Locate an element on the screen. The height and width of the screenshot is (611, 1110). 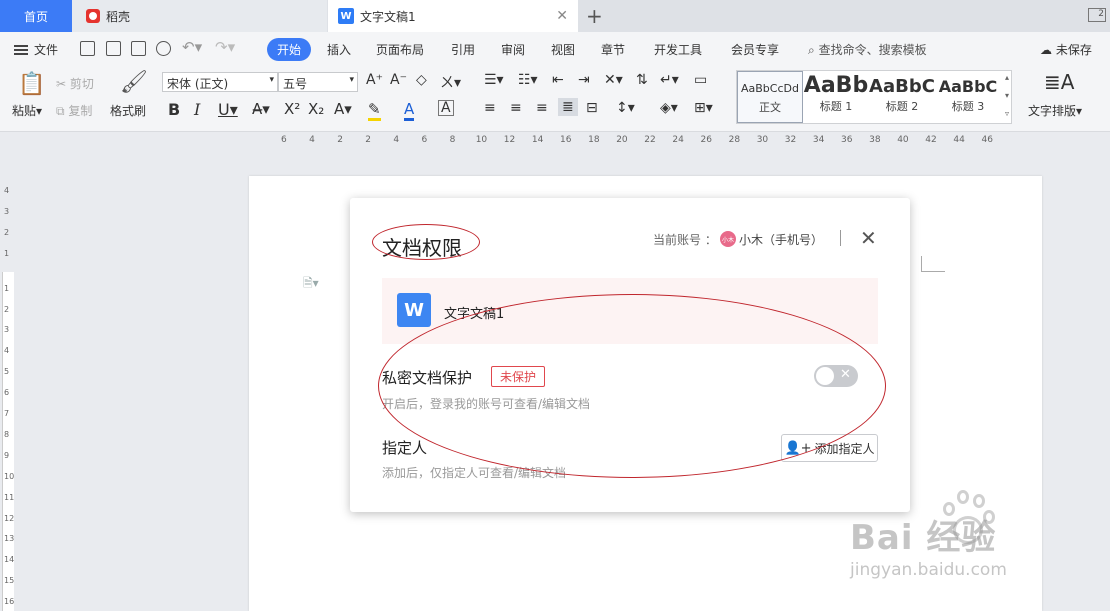
file-menu-button: 文件 is located at coordinates (36, 49).